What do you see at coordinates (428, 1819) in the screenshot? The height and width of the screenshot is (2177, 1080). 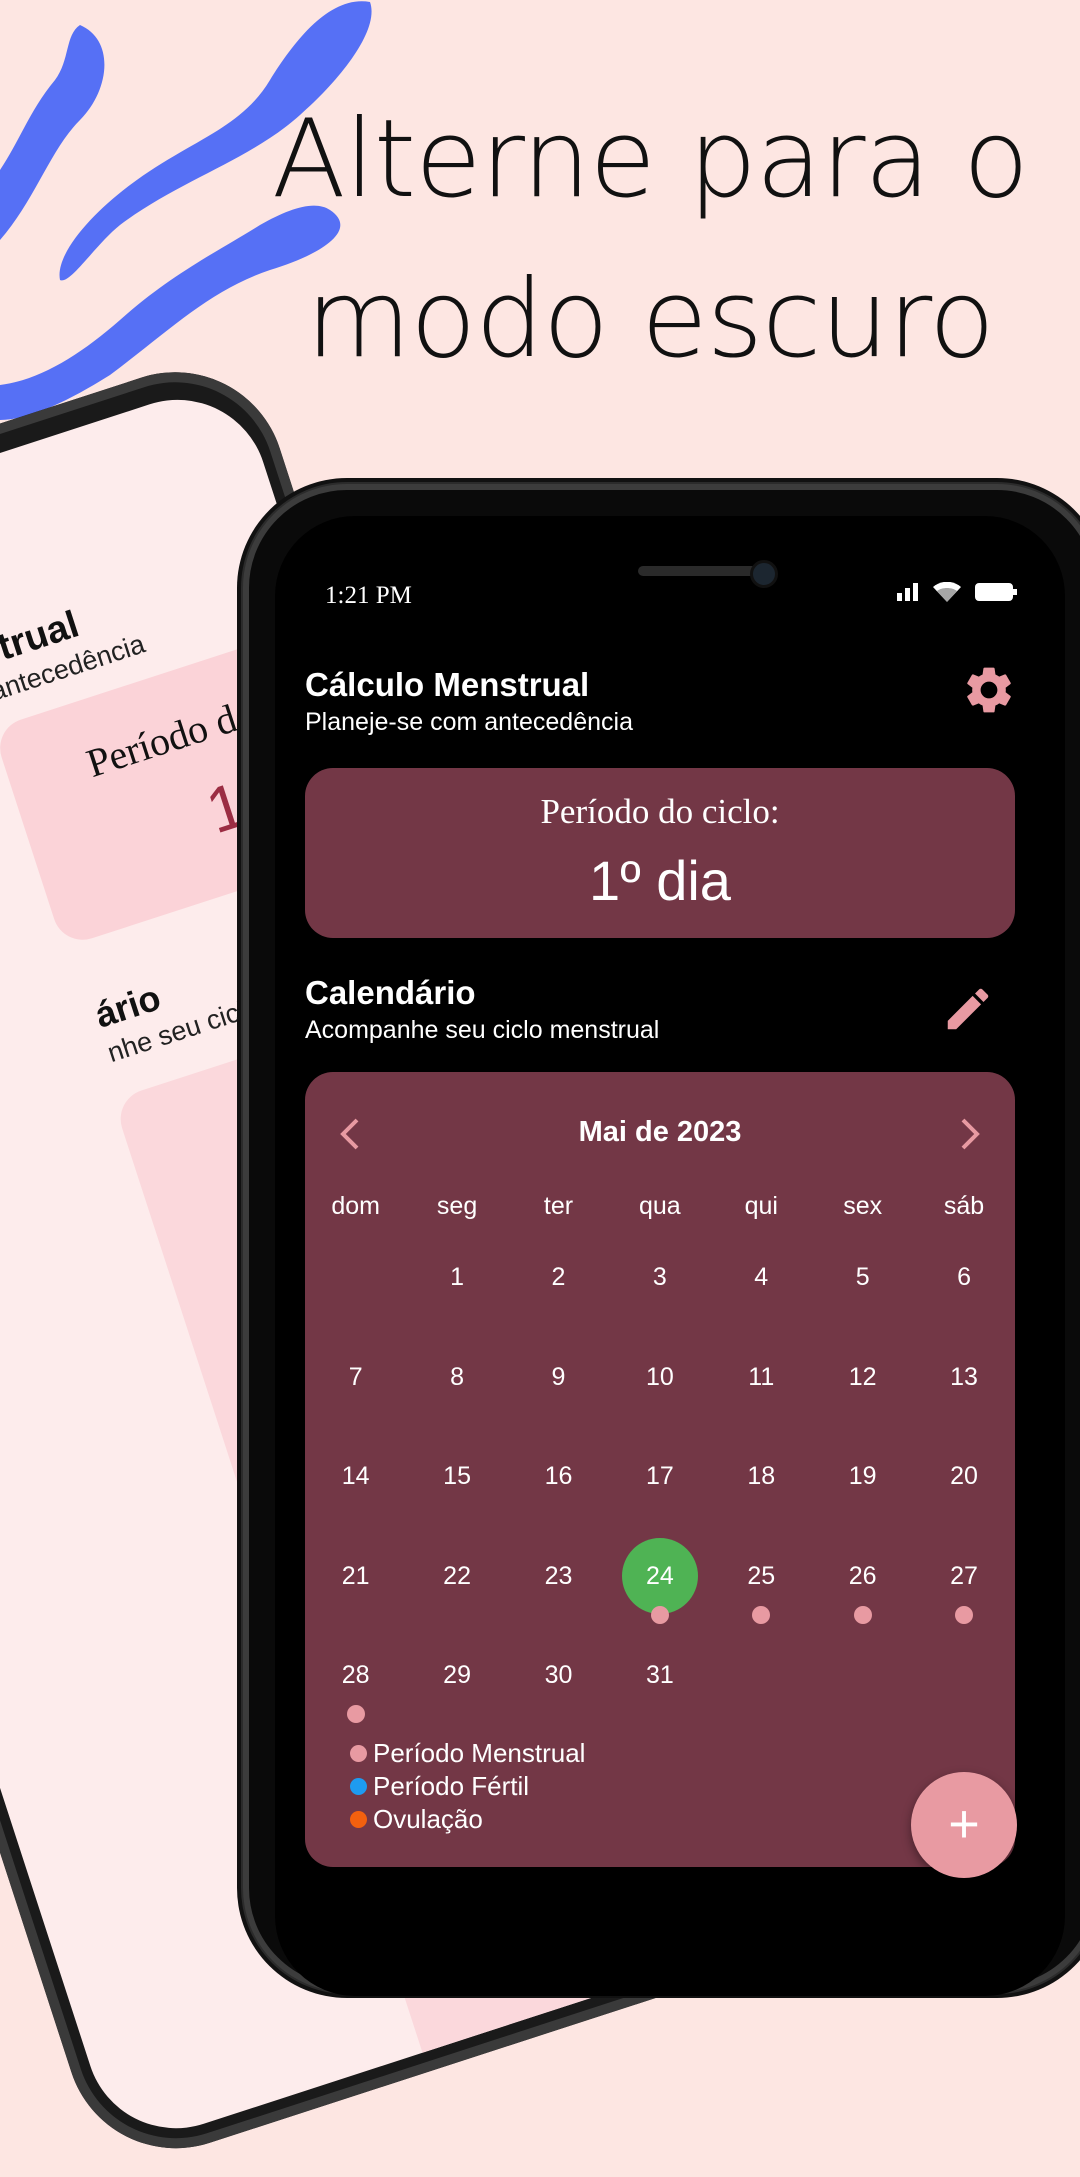 I see `legend-label: Ovulação` at bounding box center [428, 1819].